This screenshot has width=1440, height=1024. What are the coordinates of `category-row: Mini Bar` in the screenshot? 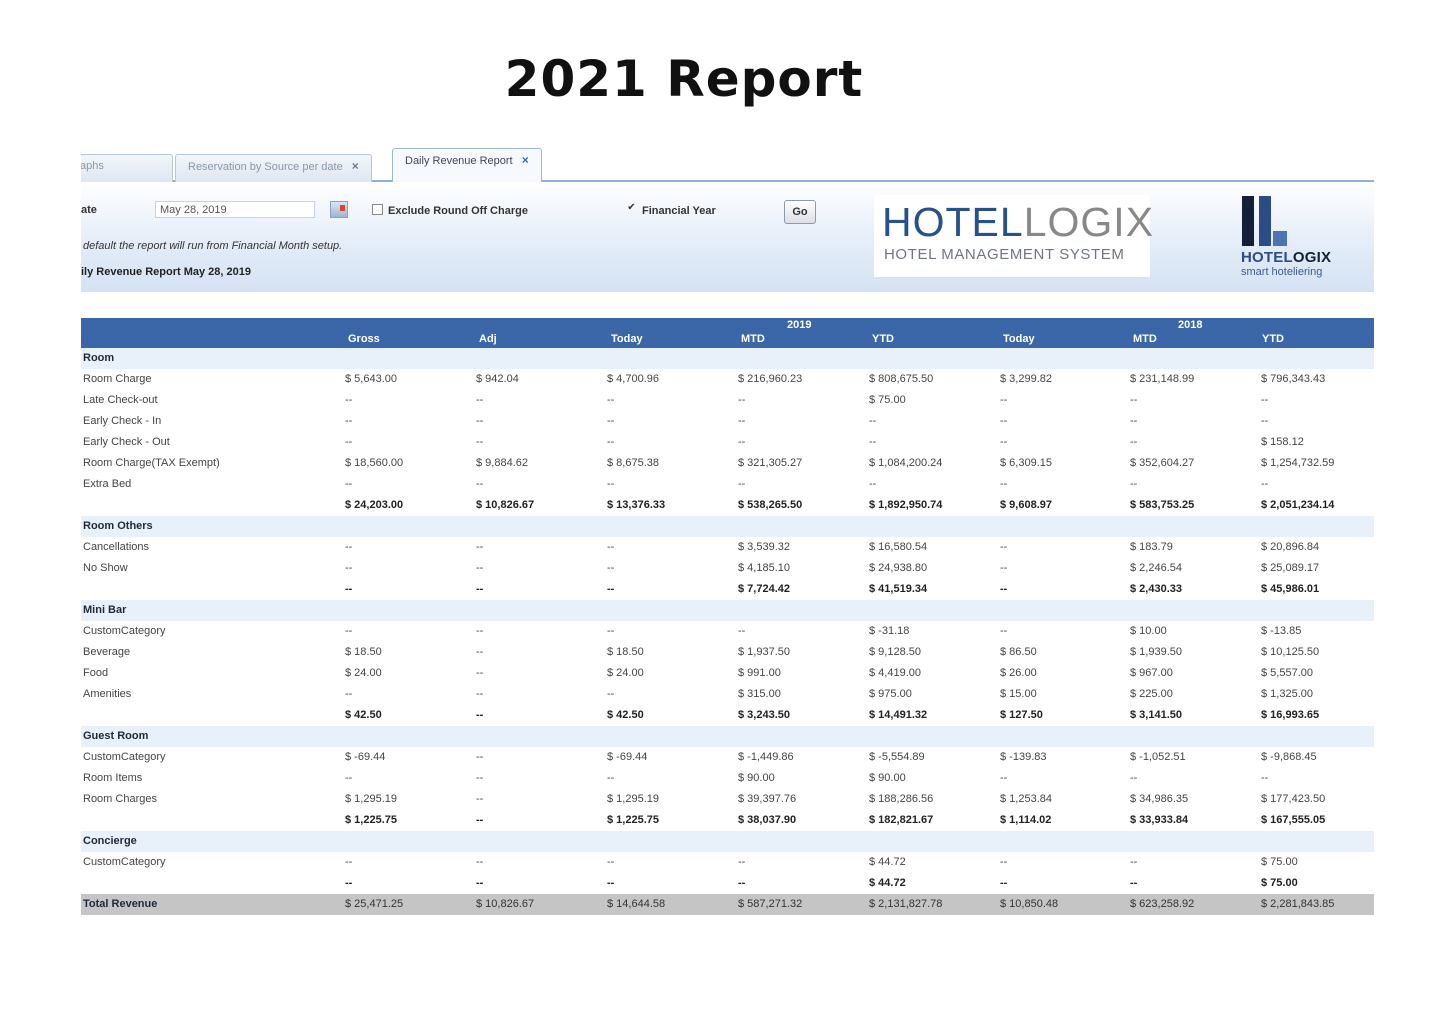 It's located at (727, 610).